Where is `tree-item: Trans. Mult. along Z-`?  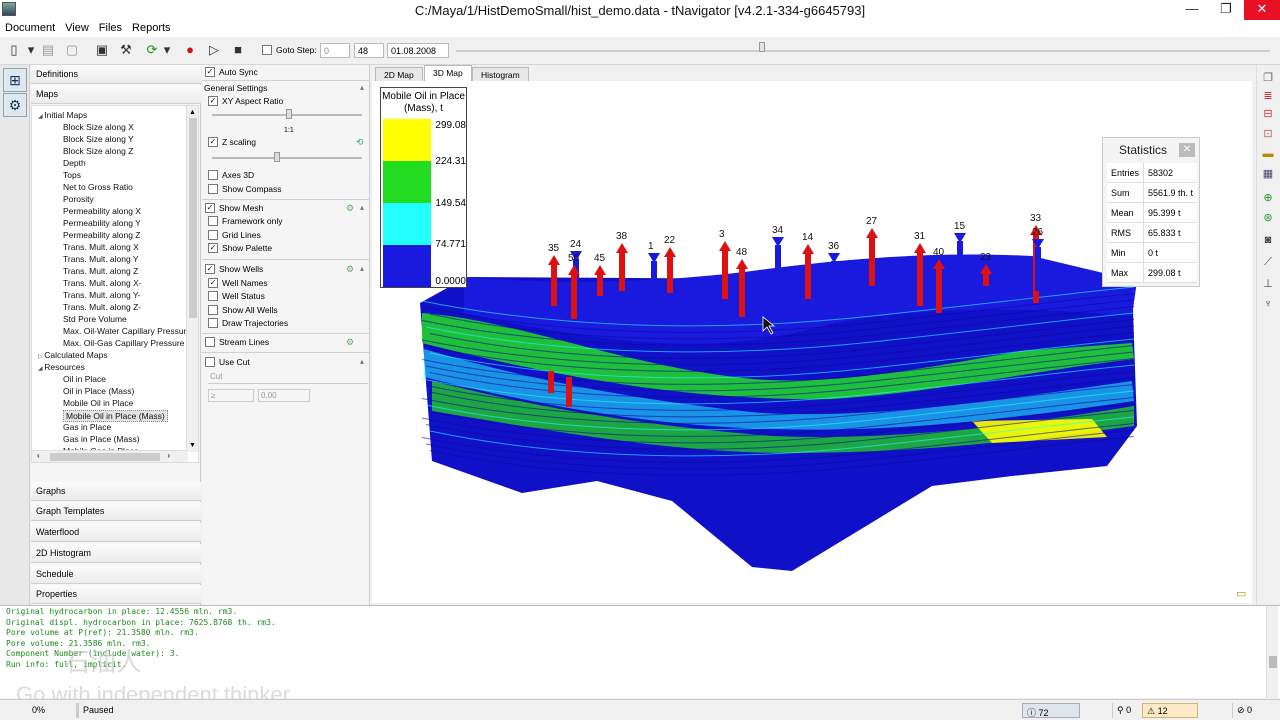
tree-item: Trans. Mult. along Z- is located at coordinates (102, 307).